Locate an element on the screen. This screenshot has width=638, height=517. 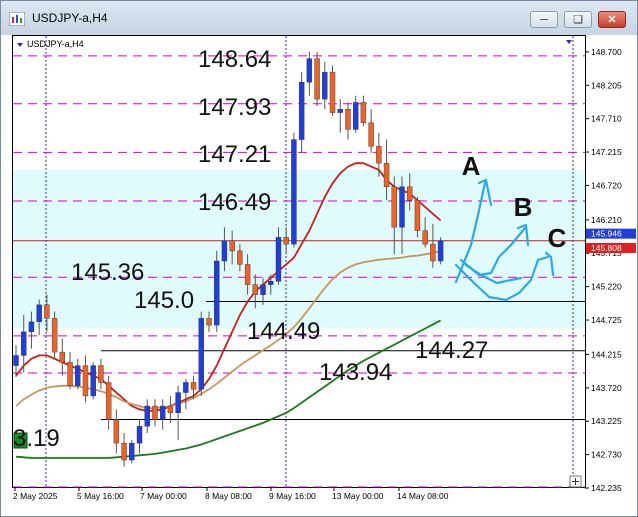
annotation-label-a: A is located at coordinates (471, 166).